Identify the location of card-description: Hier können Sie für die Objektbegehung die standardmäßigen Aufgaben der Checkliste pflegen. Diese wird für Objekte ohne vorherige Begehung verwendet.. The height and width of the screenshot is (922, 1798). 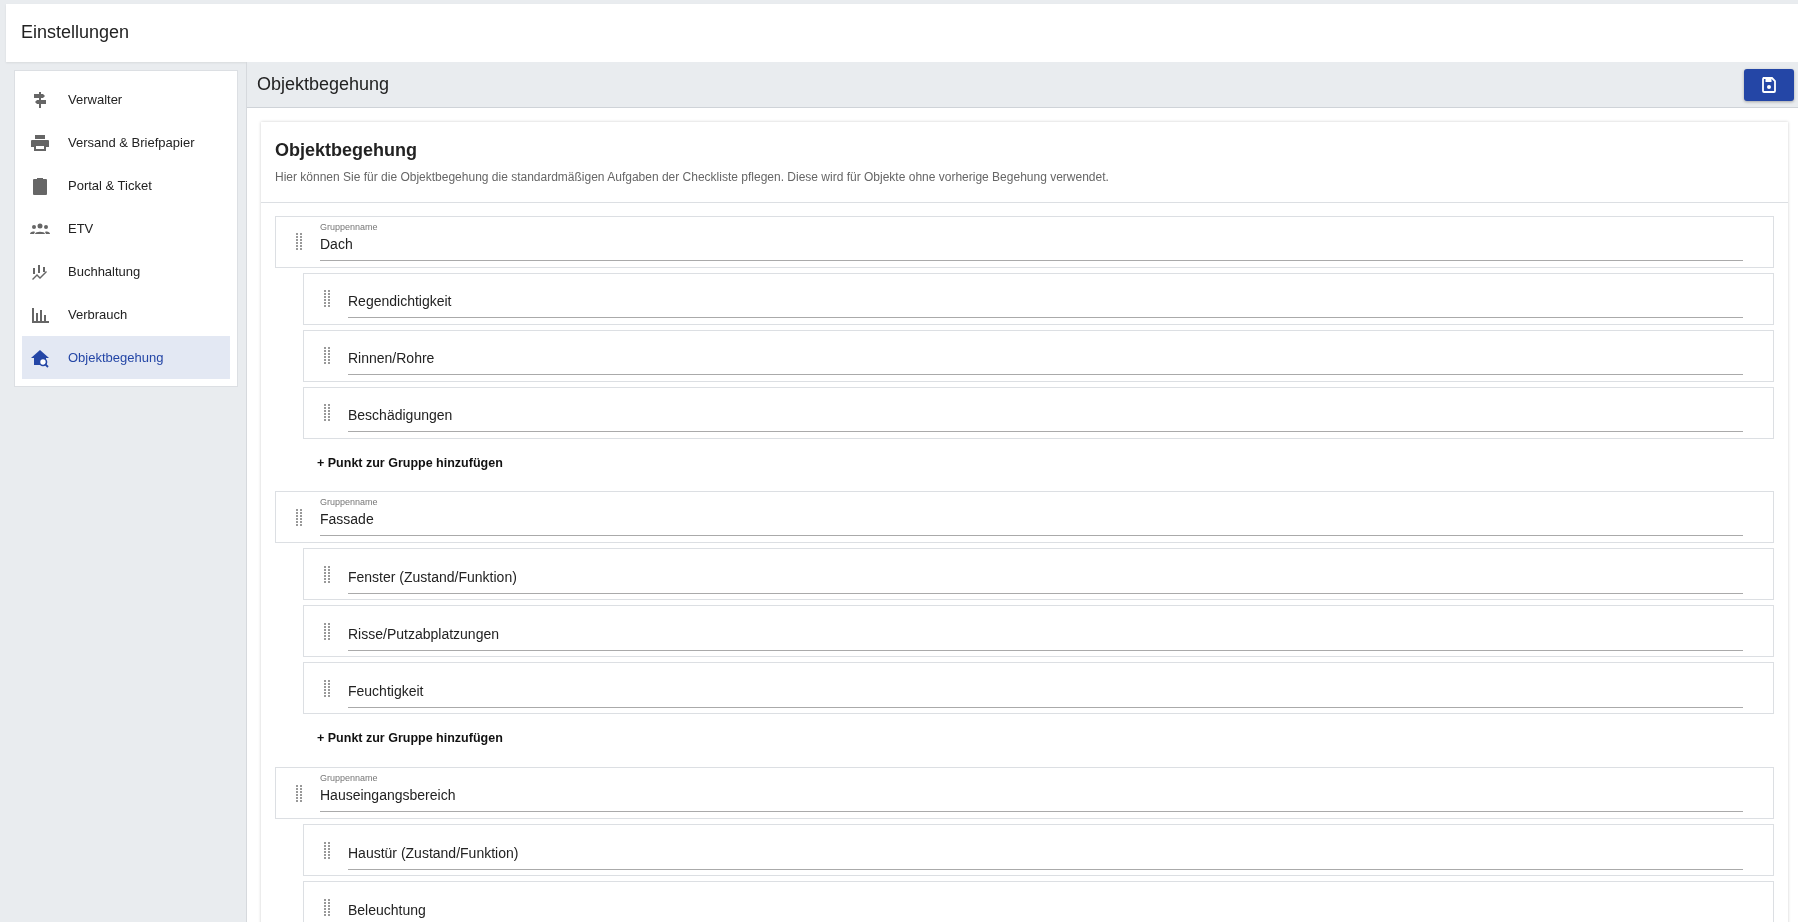
(692, 177).